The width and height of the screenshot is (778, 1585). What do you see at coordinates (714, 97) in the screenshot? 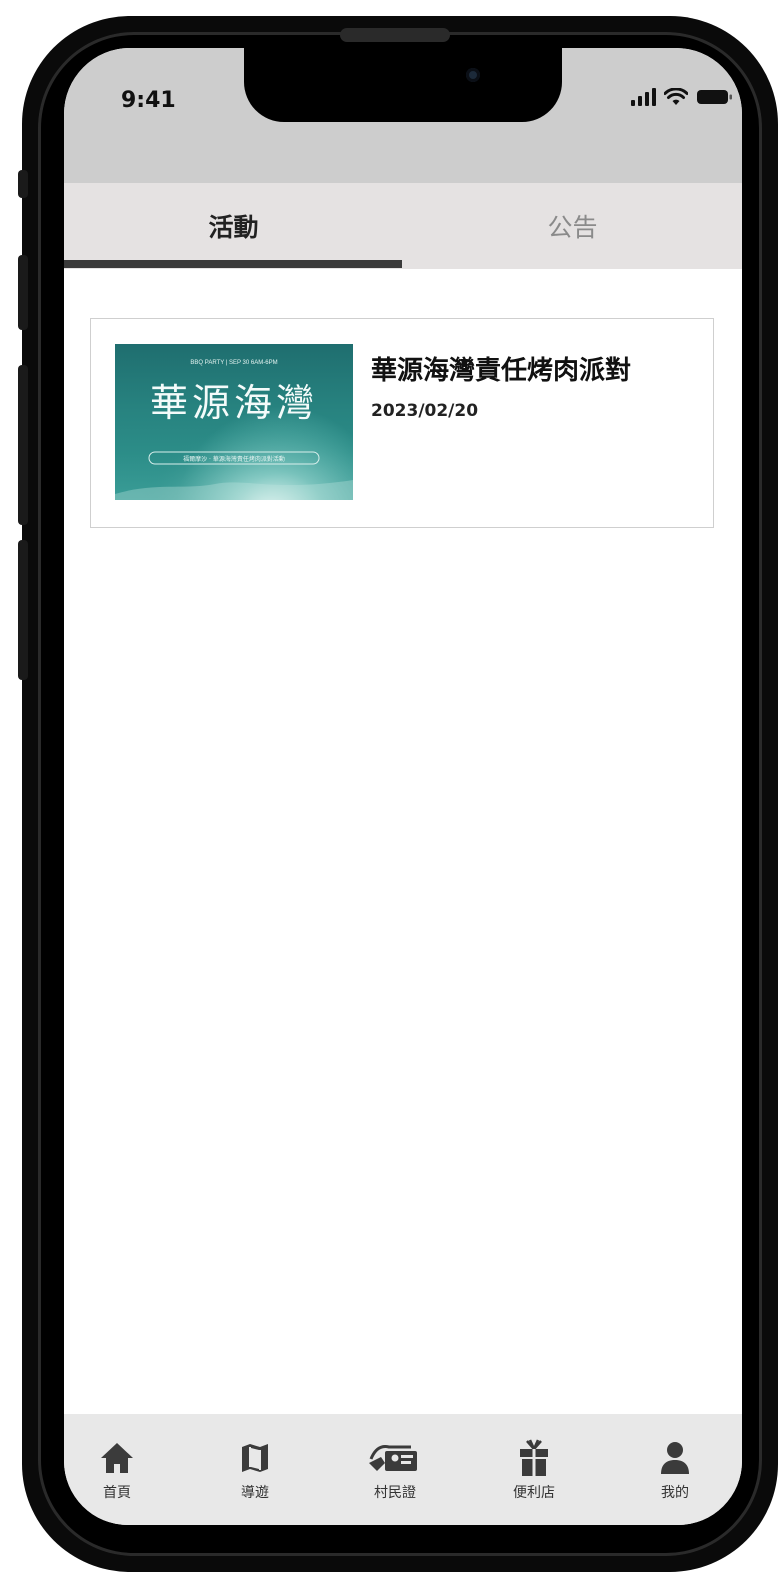
I see `battery-icon` at bounding box center [714, 97].